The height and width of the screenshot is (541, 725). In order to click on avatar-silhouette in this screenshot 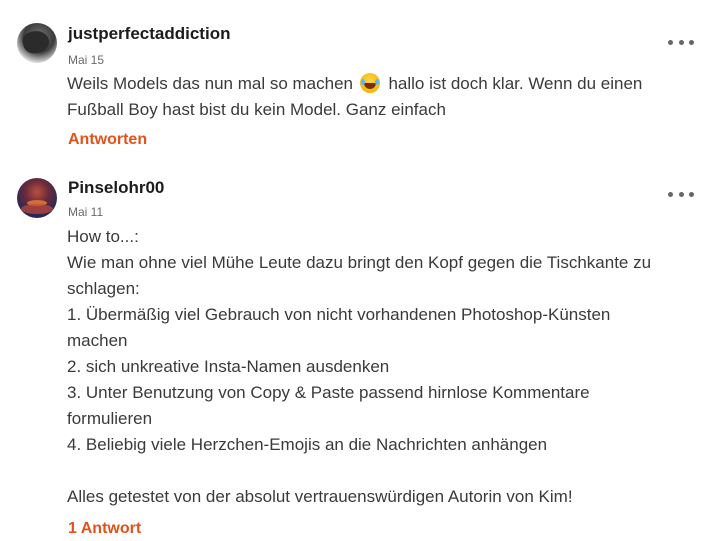, I will do `click(36, 42)`.